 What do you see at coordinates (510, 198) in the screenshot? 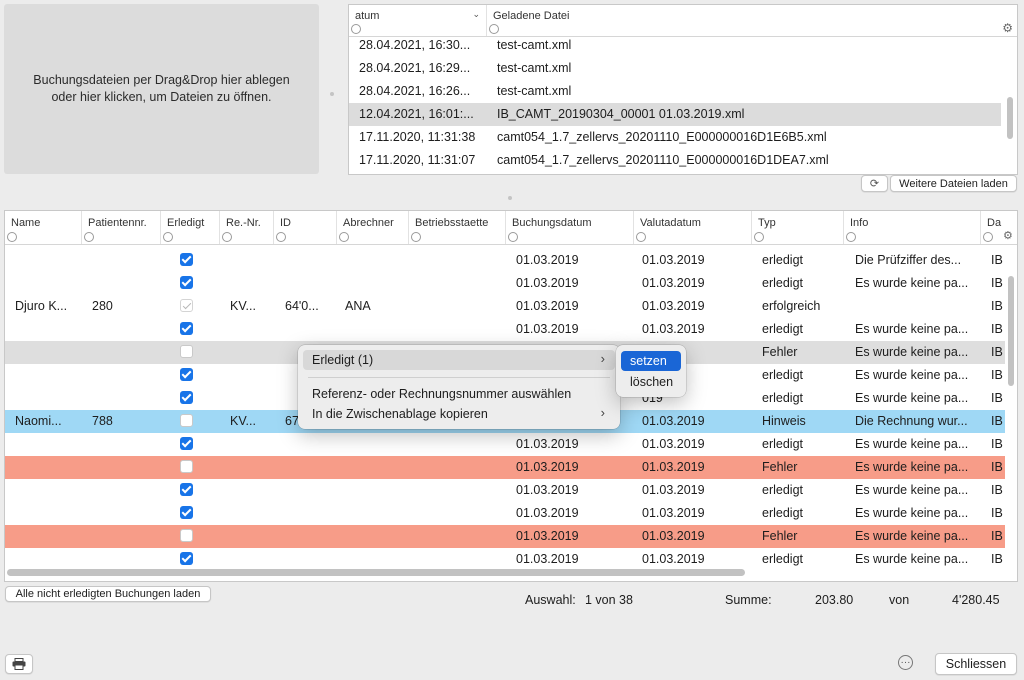
I see `split-handle-horizontal` at bounding box center [510, 198].